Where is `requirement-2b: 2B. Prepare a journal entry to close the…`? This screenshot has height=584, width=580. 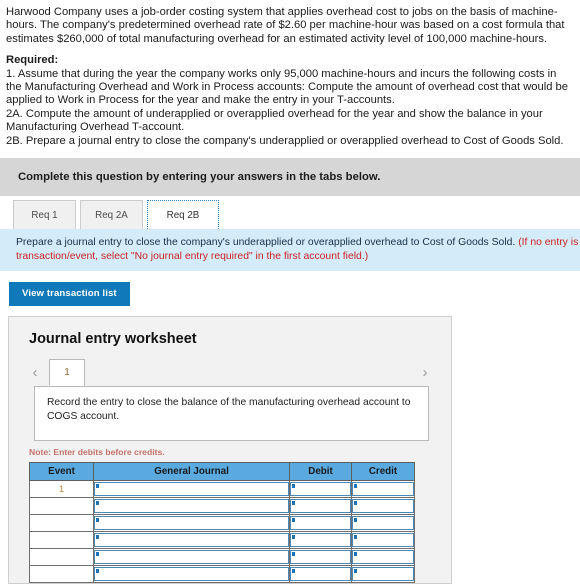
requirement-2b: 2B. Prepare a journal entry to close the… is located at coordinates (285, 140).